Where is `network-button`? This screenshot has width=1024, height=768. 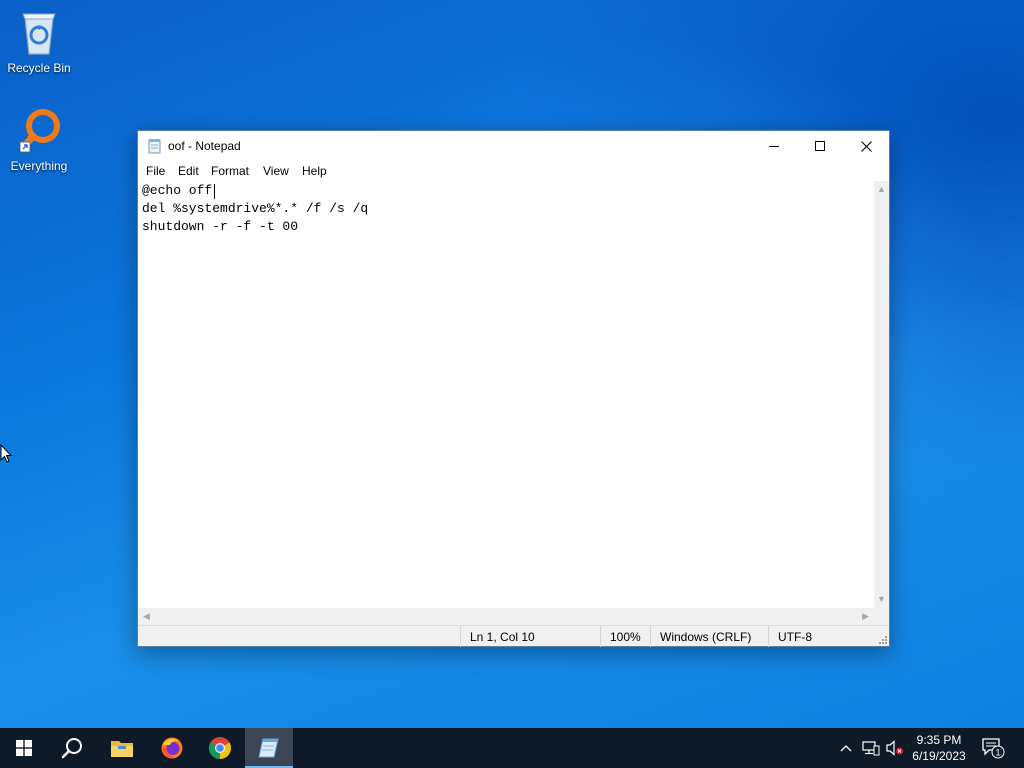 network-button is located at coordinates (871, 748).